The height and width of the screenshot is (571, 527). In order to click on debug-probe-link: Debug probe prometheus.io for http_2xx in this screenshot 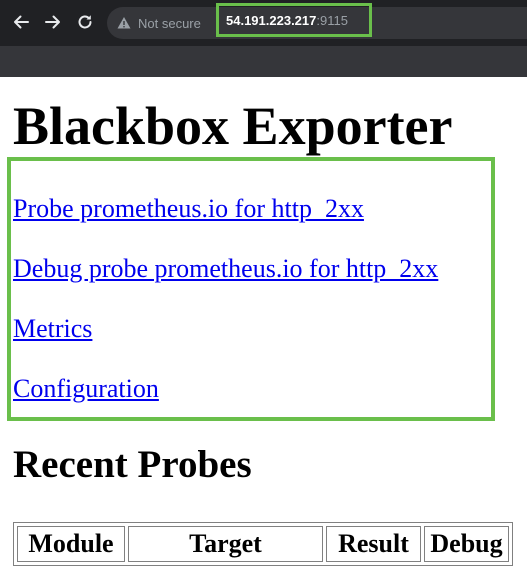, I will do `click(225, 269)`.